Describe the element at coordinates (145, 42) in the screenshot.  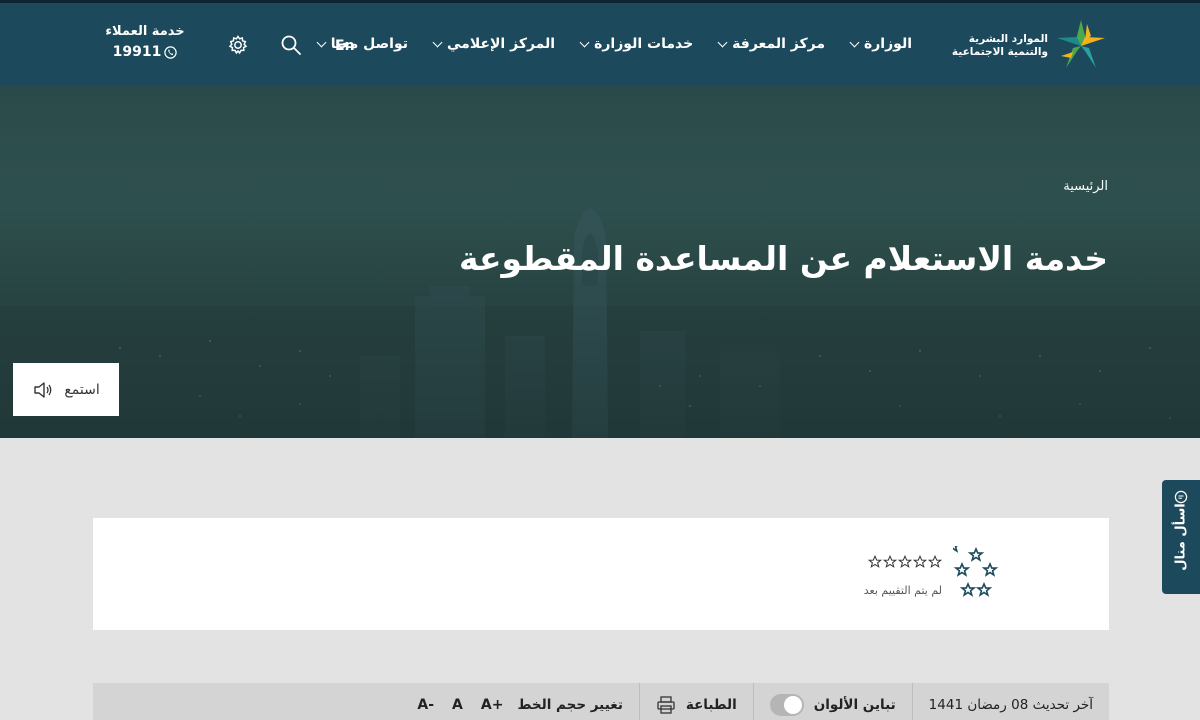
I see `customer-service: خدمة العملاء 19911` at that location.